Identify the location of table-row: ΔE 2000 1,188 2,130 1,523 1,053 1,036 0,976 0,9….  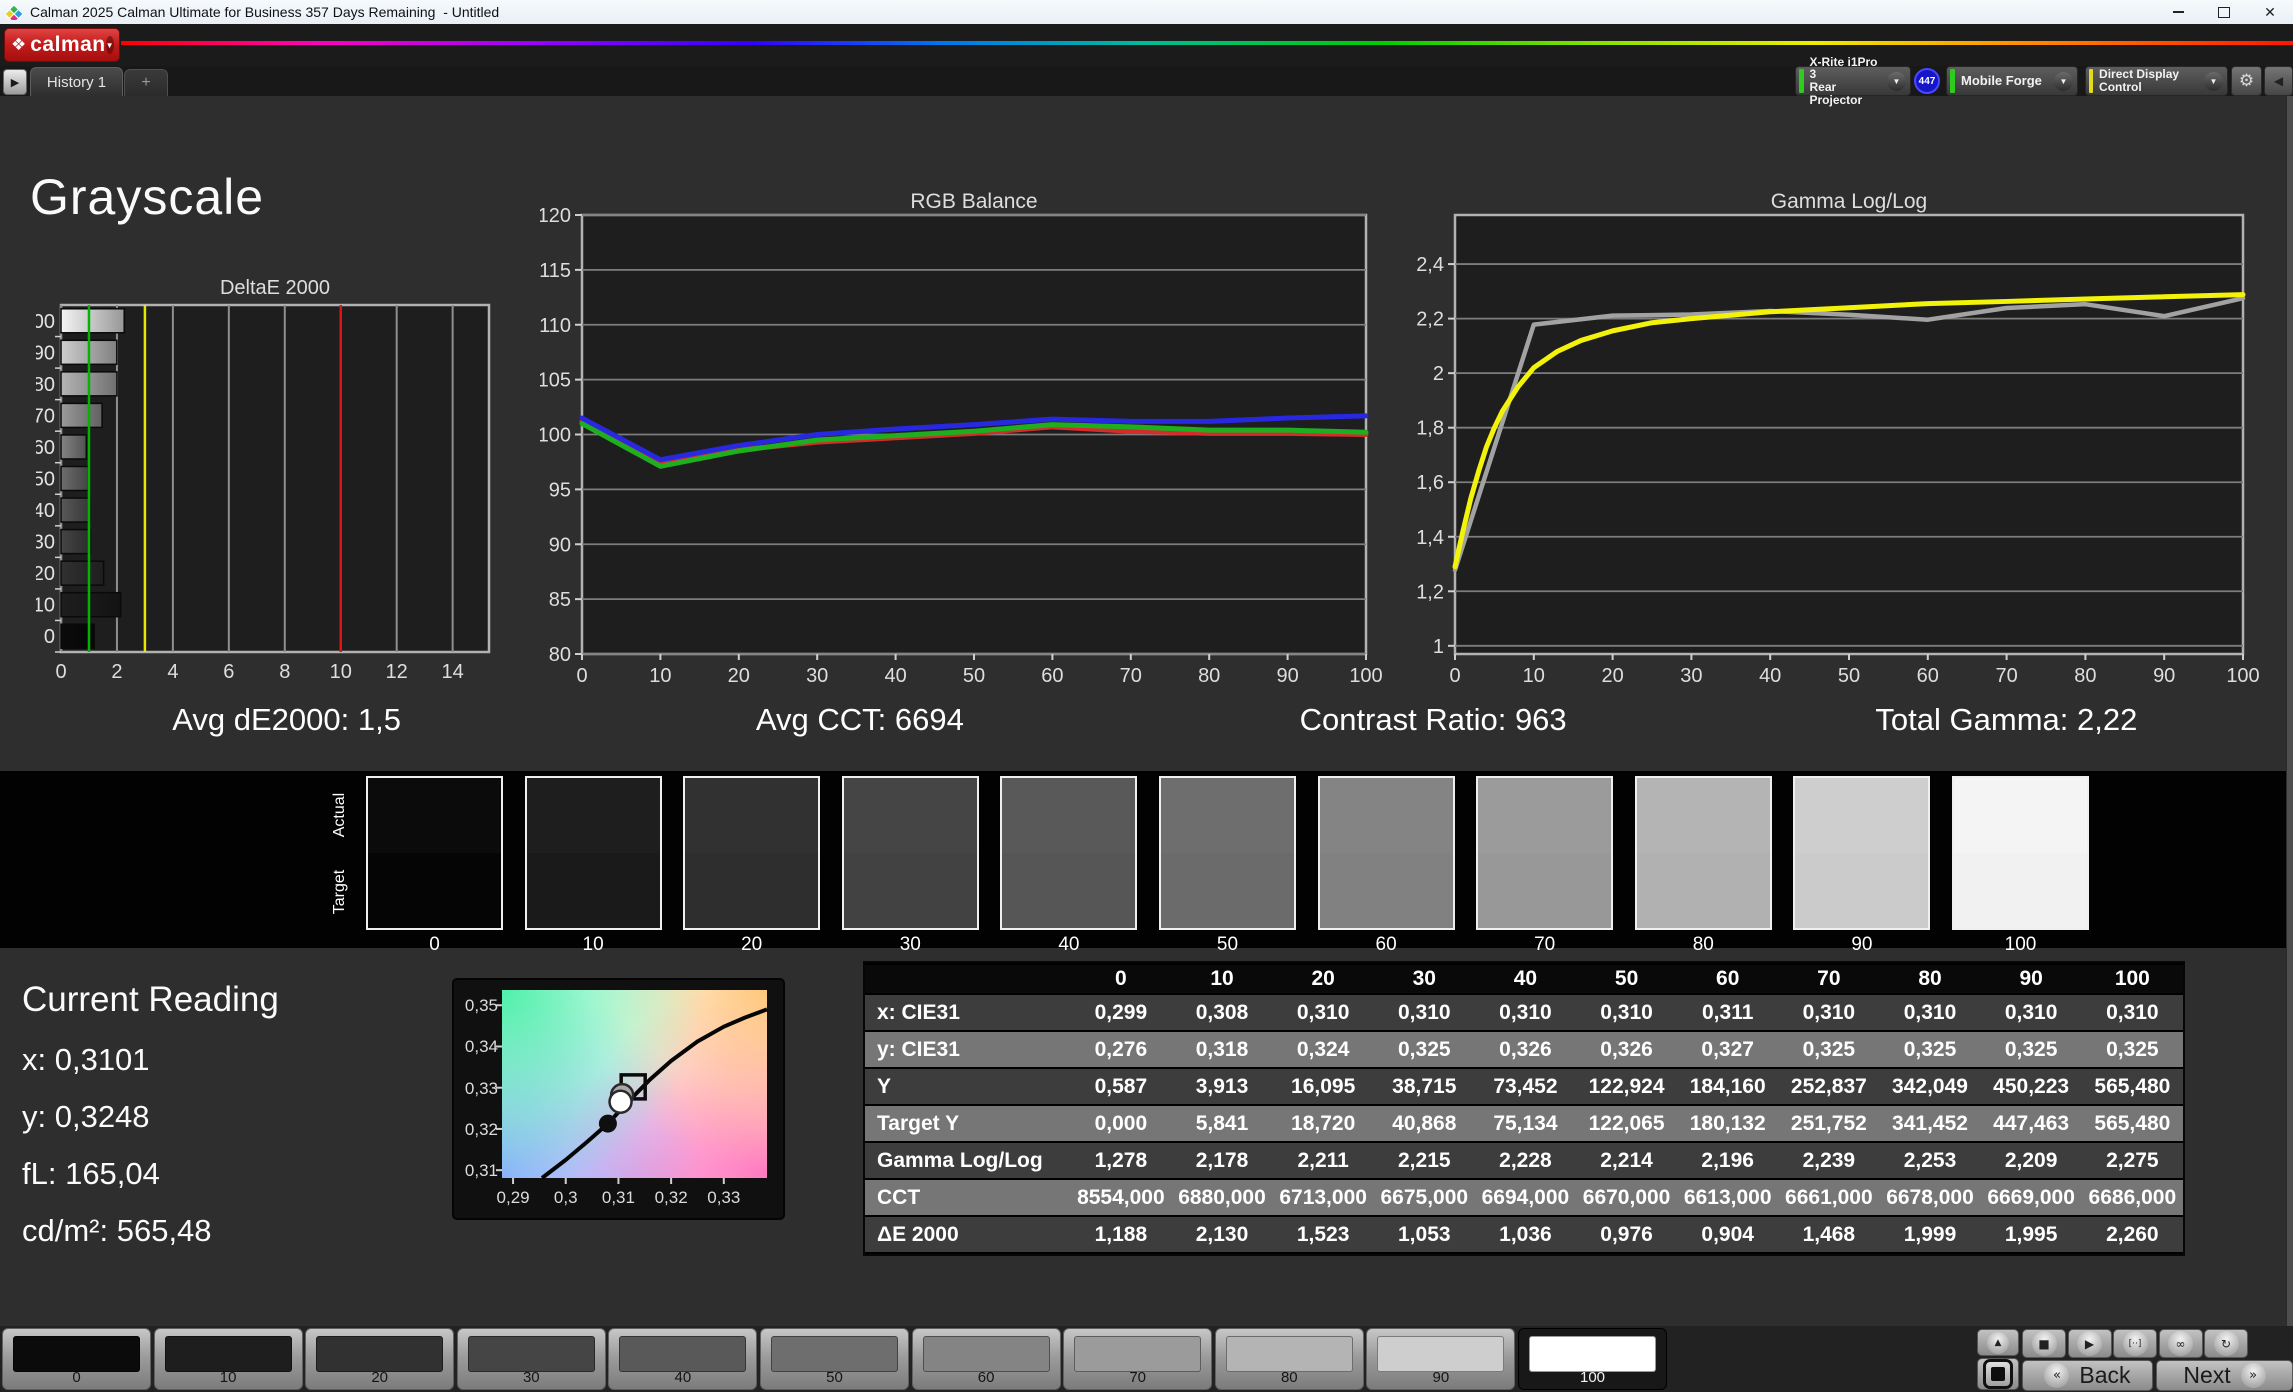
(1524, 1234).